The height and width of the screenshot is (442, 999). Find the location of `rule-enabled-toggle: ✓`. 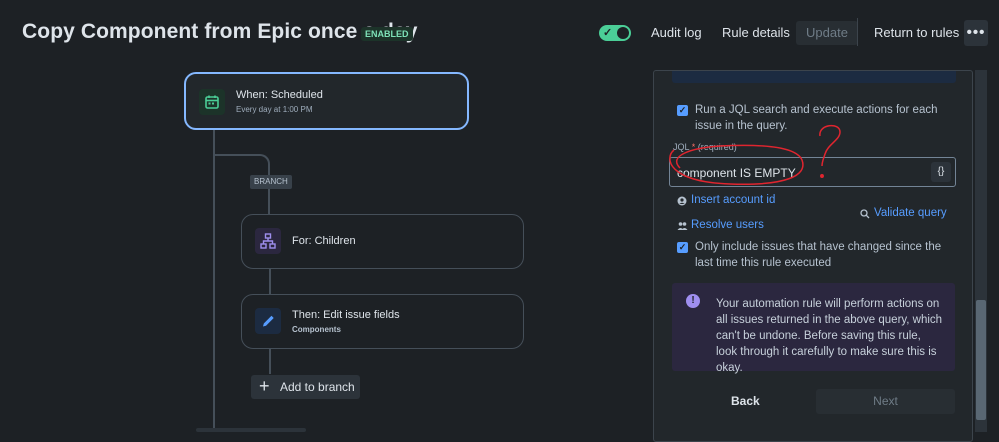

rule-enabled-toggle: ✓ is located at coordinates (615, 33).